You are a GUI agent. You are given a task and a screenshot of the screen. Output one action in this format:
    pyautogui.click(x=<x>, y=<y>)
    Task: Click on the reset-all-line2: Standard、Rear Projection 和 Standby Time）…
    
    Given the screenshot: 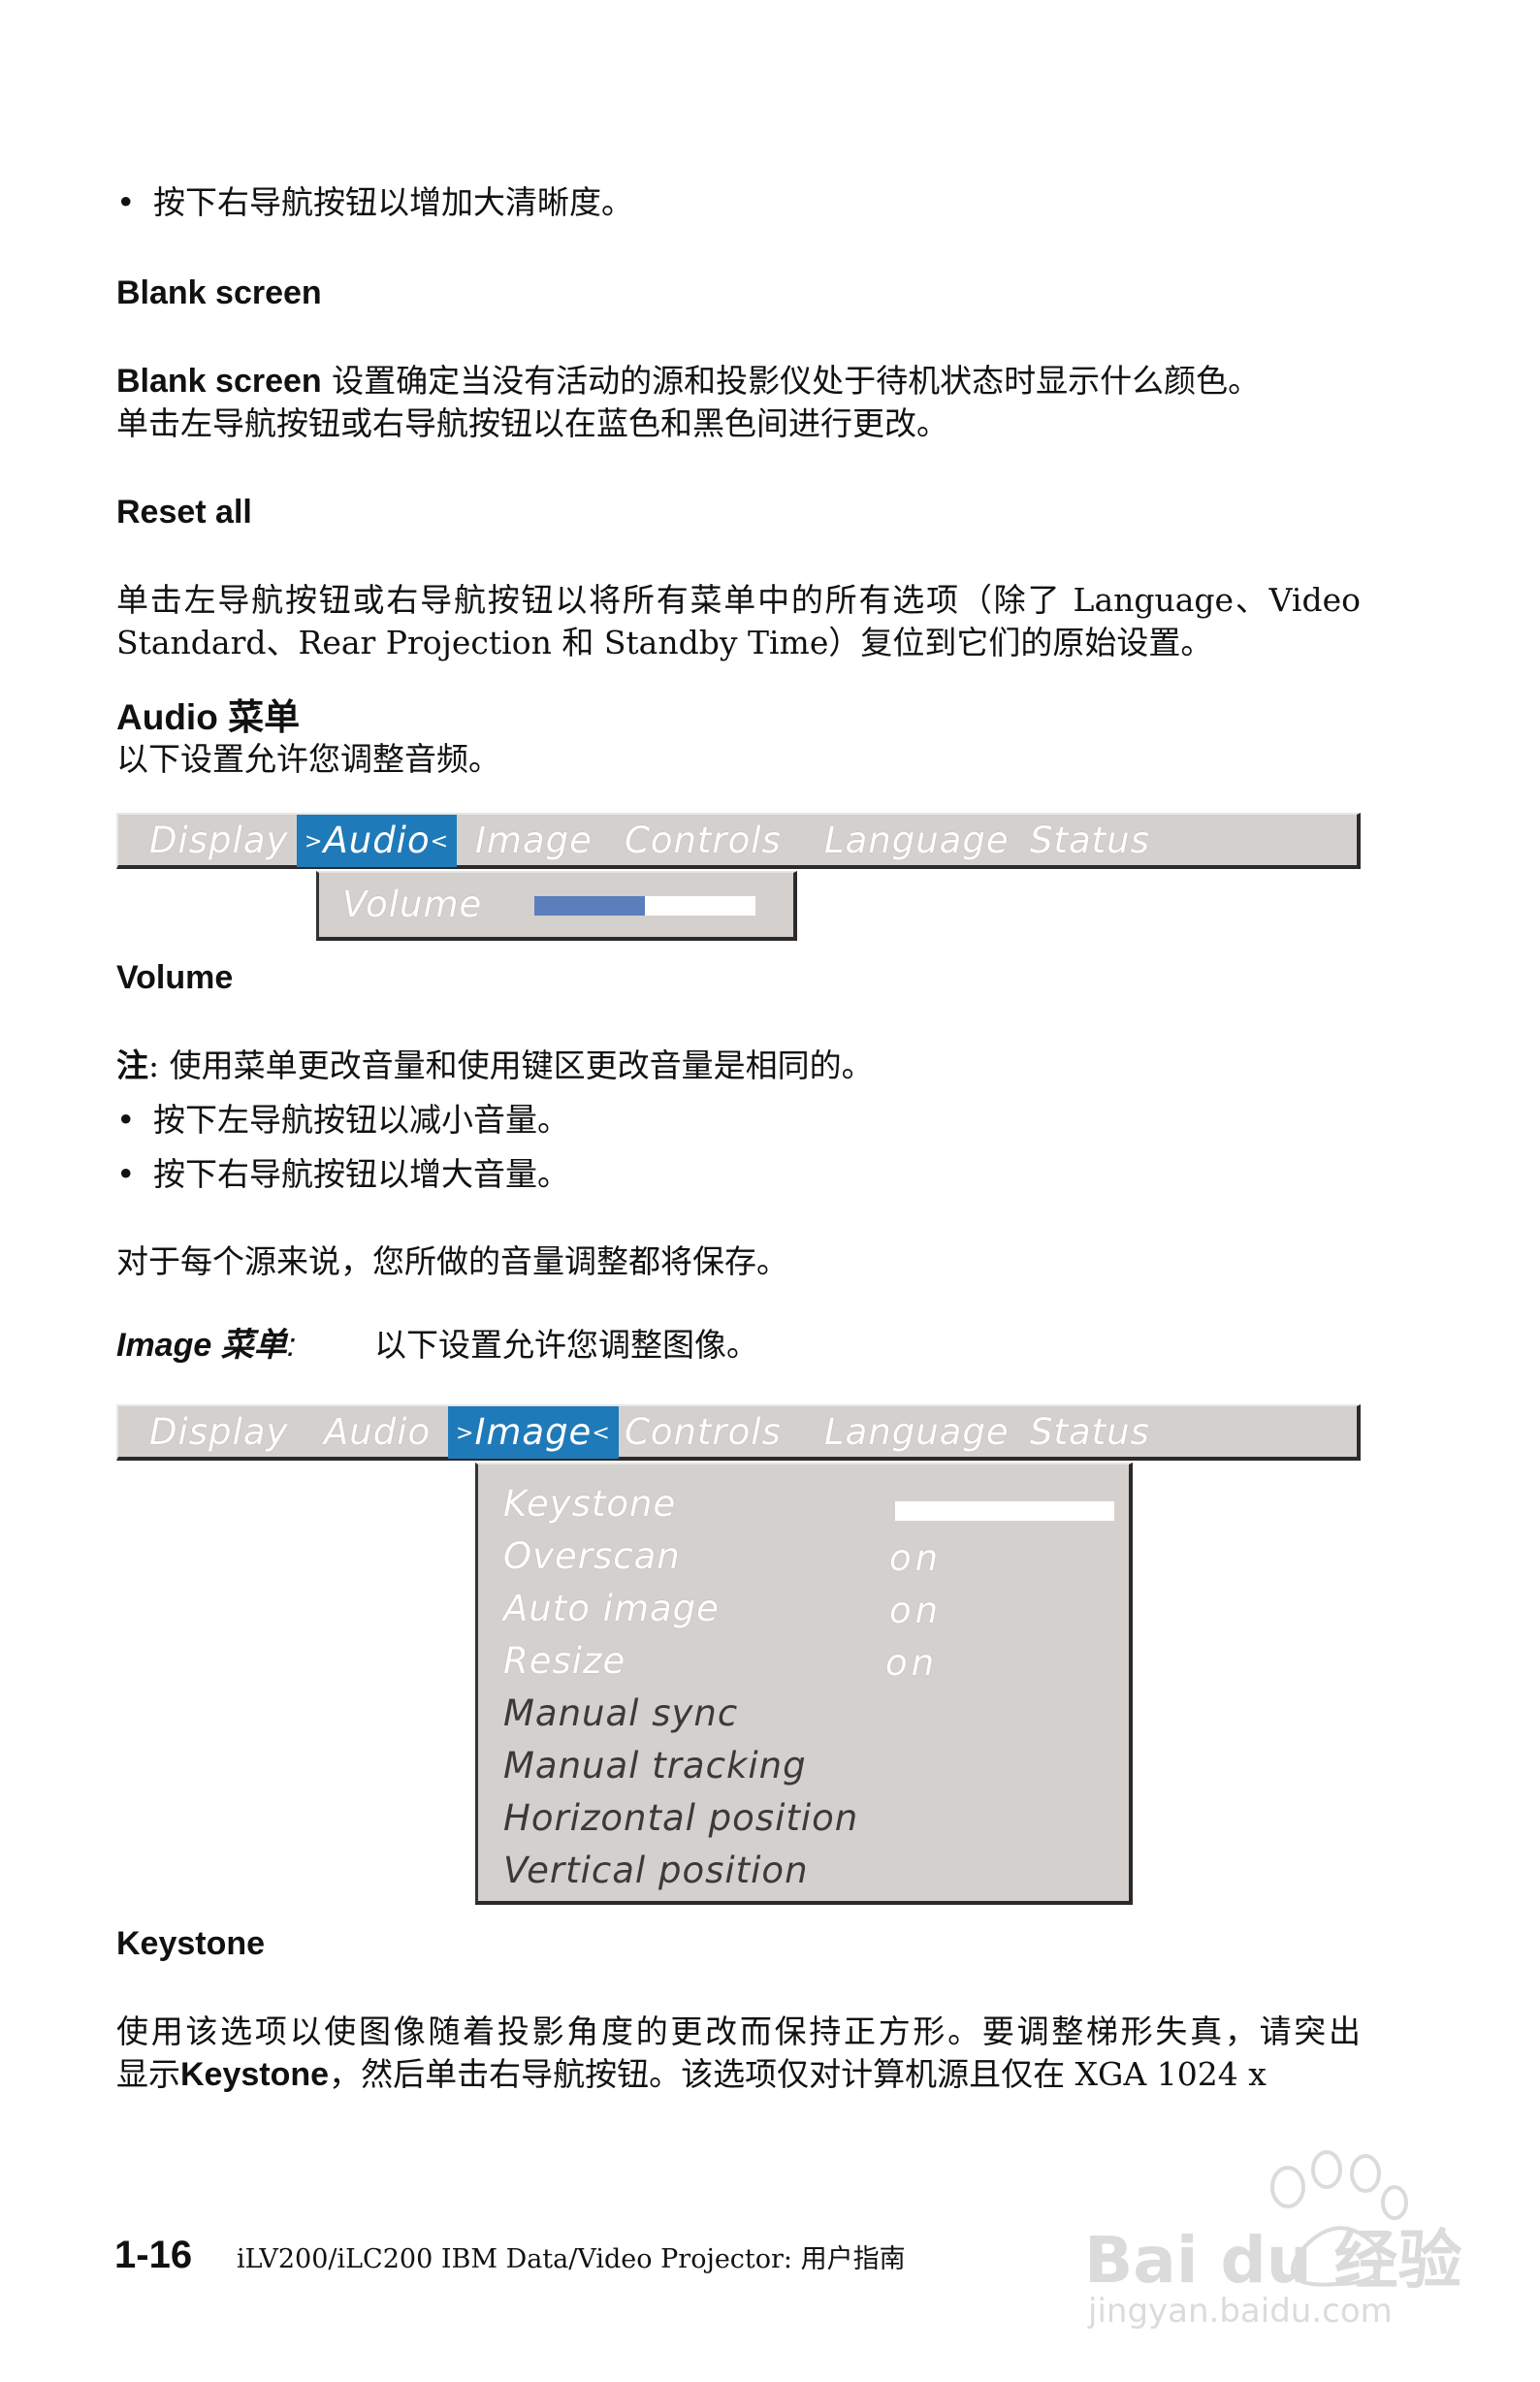 What is the action you would take?
    pyautogui.click(x=665, y=642)
    